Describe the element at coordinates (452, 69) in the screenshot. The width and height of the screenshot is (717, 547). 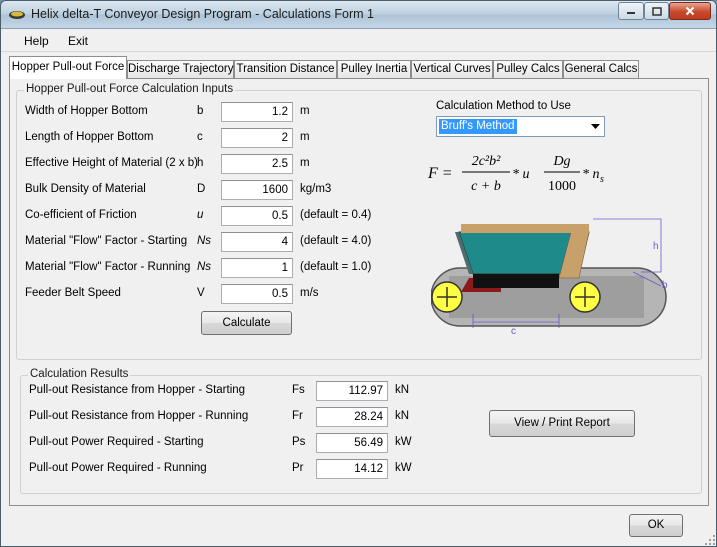
I see `tab-vertical-curves: Vertical Curves` at that location.